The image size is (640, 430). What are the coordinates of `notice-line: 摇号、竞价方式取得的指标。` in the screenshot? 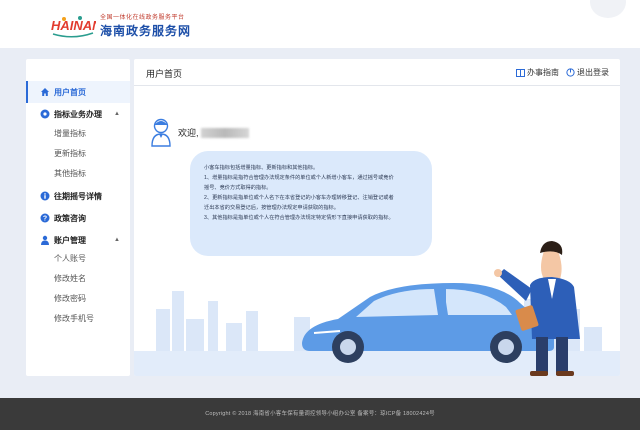 It's located at (238, 188).